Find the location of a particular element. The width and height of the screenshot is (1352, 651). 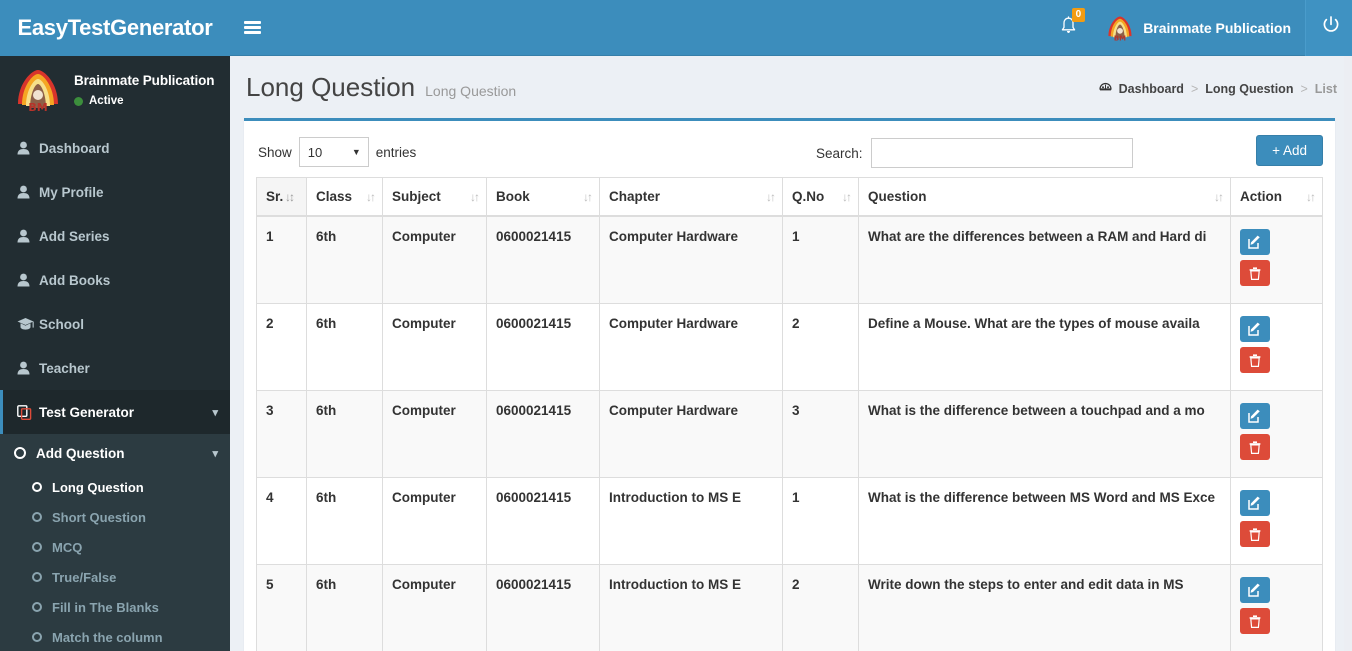

sidebar-item-short-question: Short Question is located at coordinates (115, 517).